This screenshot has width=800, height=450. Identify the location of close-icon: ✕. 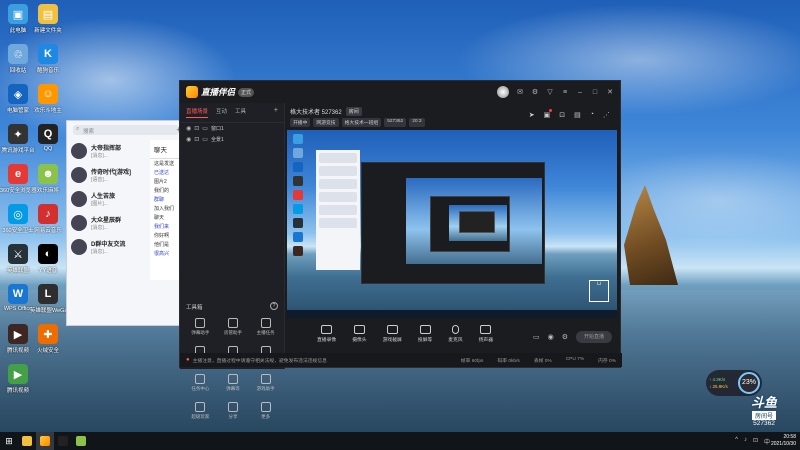
(610, 92).